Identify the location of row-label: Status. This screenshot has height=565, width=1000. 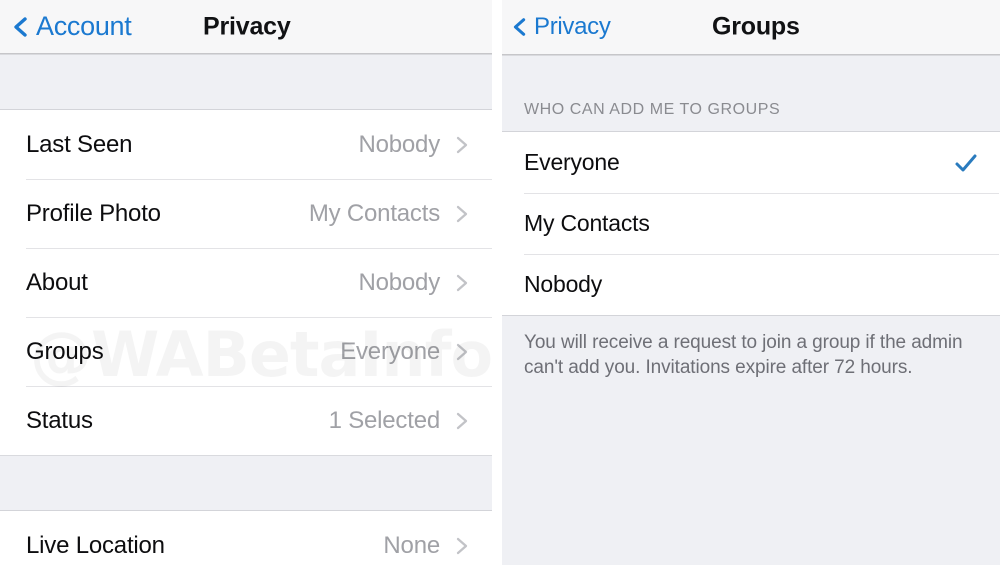
(59, 420).